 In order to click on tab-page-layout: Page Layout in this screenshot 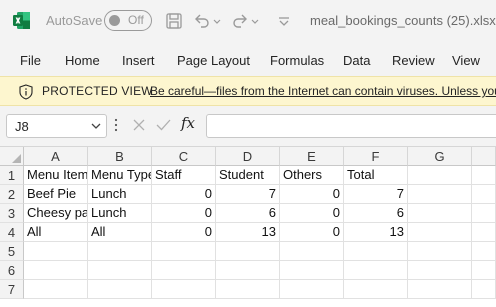, I will do `click(213, 60)`.